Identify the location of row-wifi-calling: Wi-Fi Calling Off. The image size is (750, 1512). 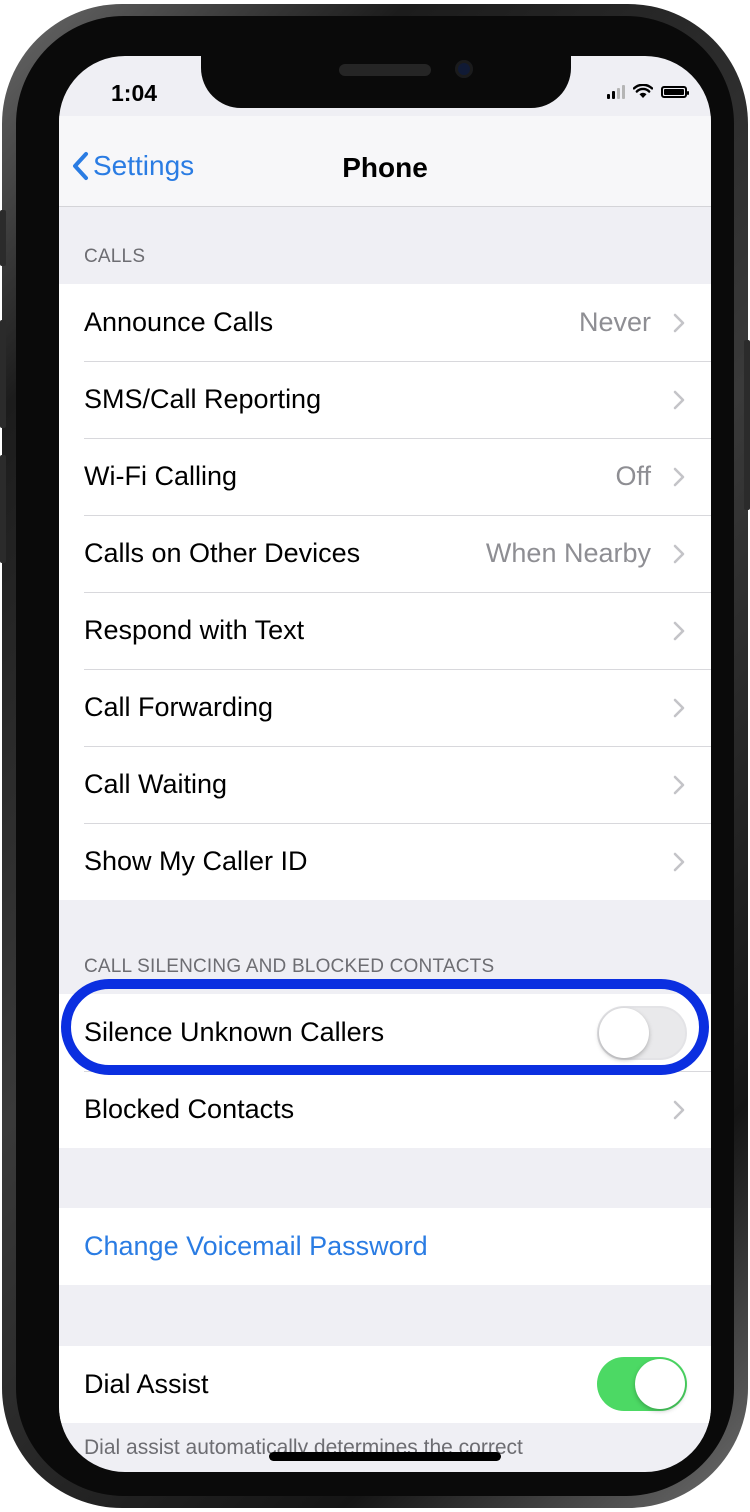
(385, 476).